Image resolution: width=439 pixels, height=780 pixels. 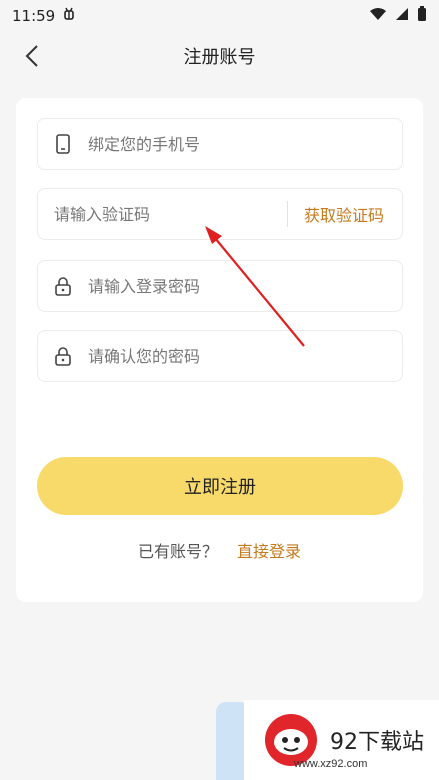 I want to click on watermark: 92下载站 www.xz92.com, so click(x=325, y=740).